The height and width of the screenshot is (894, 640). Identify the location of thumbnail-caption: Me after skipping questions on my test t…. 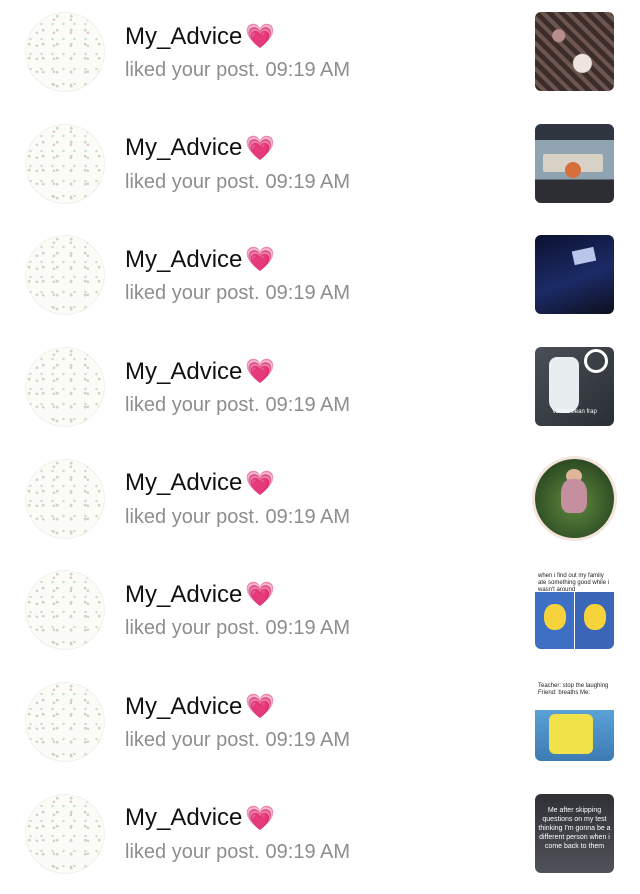
(574, 828).